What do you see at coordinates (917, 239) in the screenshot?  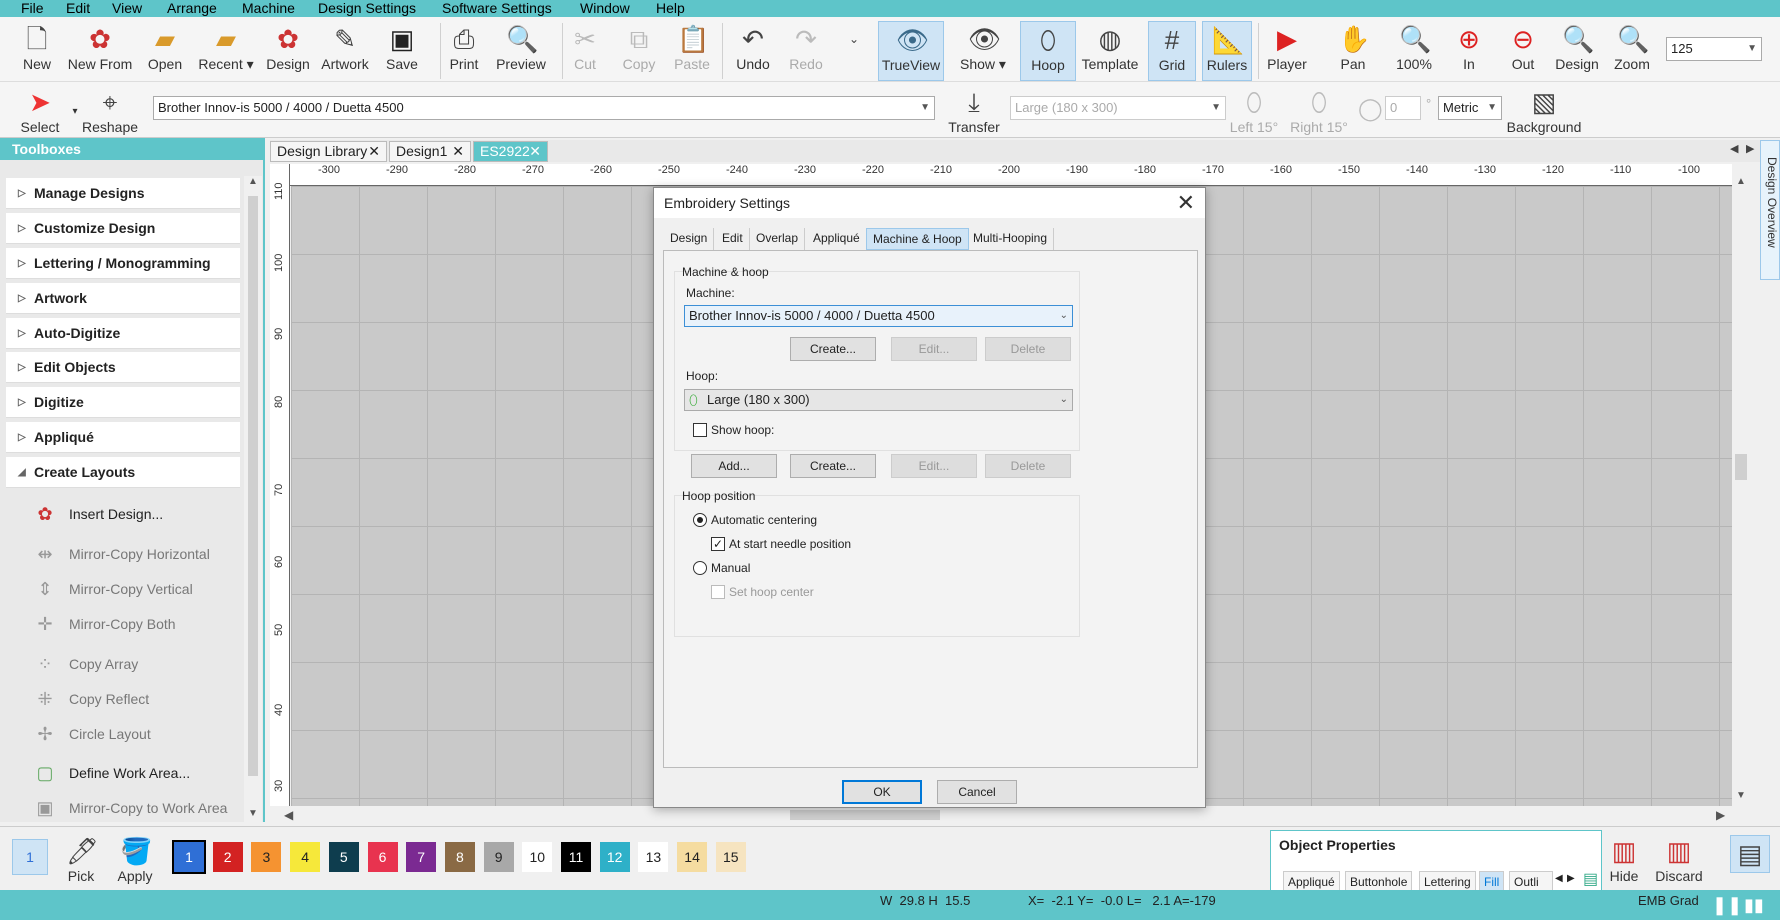 I see `tab-machine-hoop: Machine & Hoop` at bounding box center [917, 239].